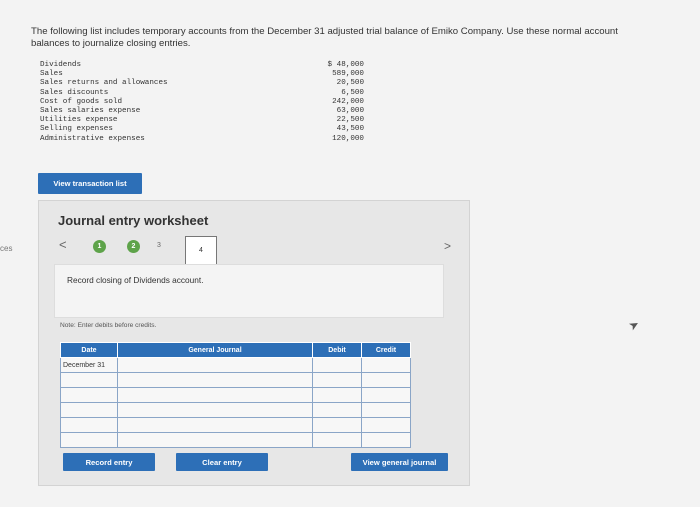 The image size is (700, 507). What do you see at coordinates (104, 83) in the screenshot?
I see `account-name: Sales returns and allowances` at bounding box center [104, 83].